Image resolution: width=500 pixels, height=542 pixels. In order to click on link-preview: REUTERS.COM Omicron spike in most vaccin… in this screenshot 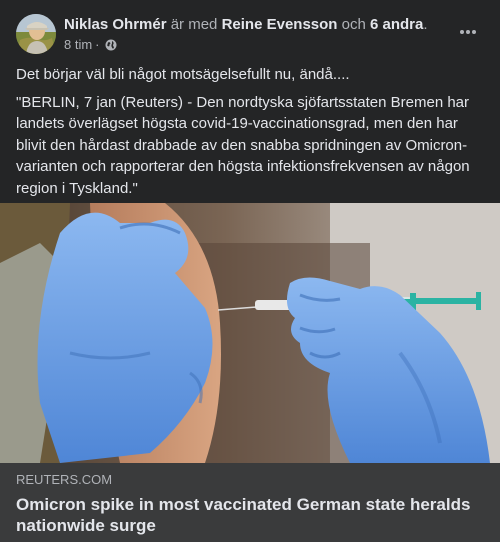, I will do `click(250, 502)`.